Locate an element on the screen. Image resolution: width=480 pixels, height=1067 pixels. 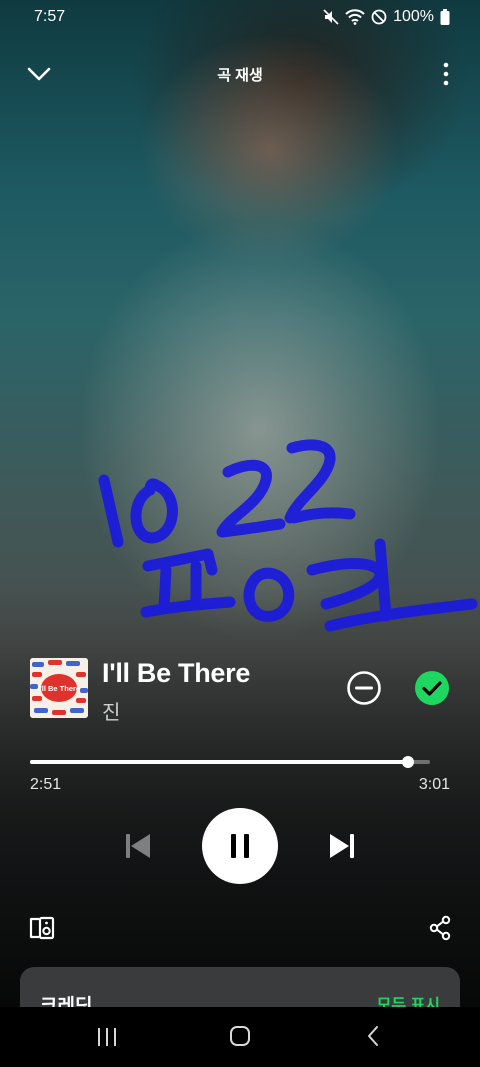
album-art-pattern: I'll Be There is located at coordinates (59, 688).